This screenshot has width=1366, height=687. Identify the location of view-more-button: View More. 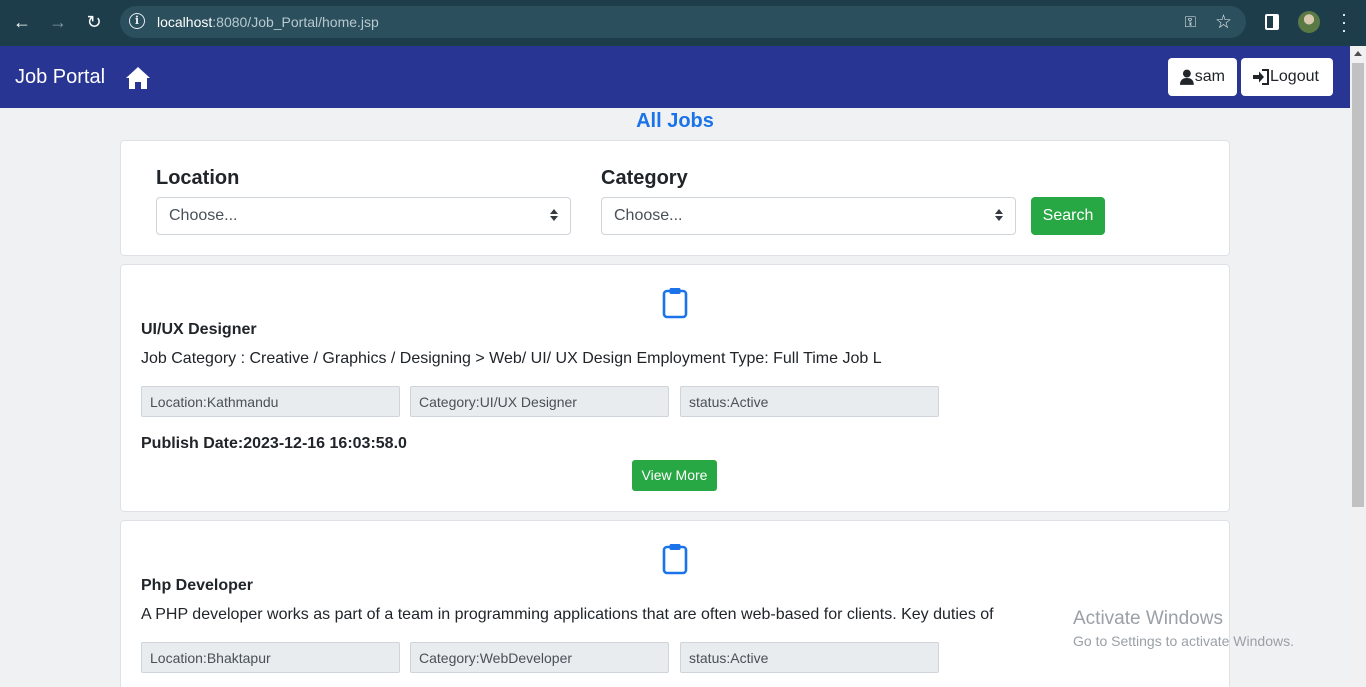
(674, 475).